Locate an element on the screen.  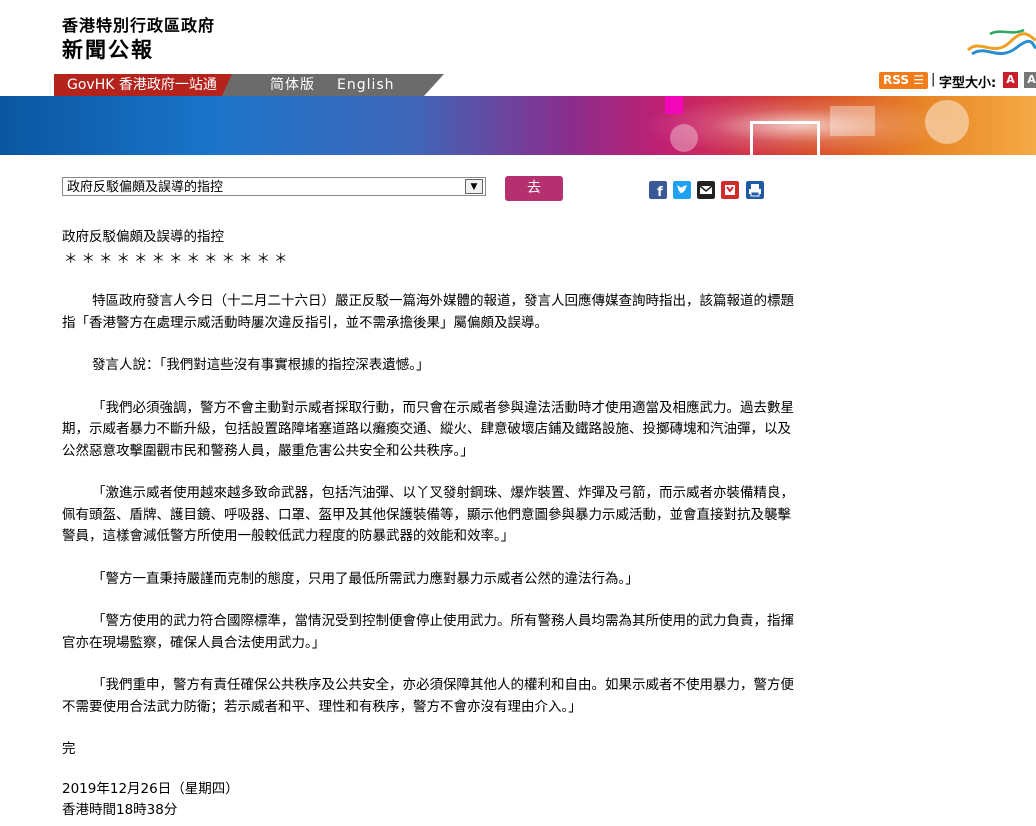
twitter-icon is located at coordinates (682, 190).